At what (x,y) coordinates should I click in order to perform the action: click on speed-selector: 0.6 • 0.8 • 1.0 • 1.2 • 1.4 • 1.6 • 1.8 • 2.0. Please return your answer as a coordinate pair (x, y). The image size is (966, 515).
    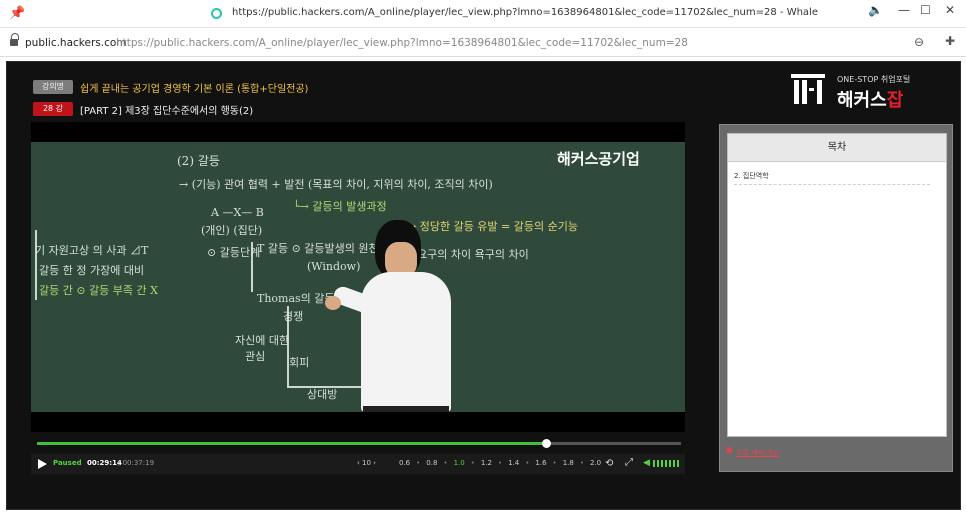
    Looking at the image, I should click on (503, 463).